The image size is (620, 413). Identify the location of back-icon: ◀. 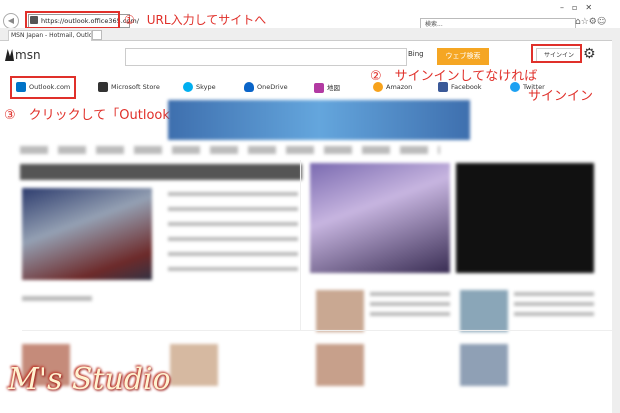
(11, 21).